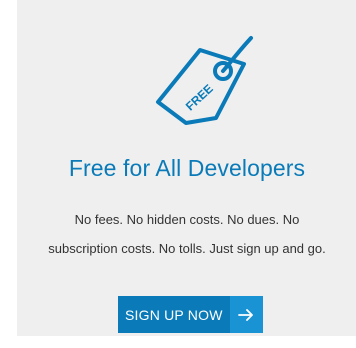 This screenshot has height=348, width=356. I want to click on page-title: Free for All Developers, so click(187, 168).